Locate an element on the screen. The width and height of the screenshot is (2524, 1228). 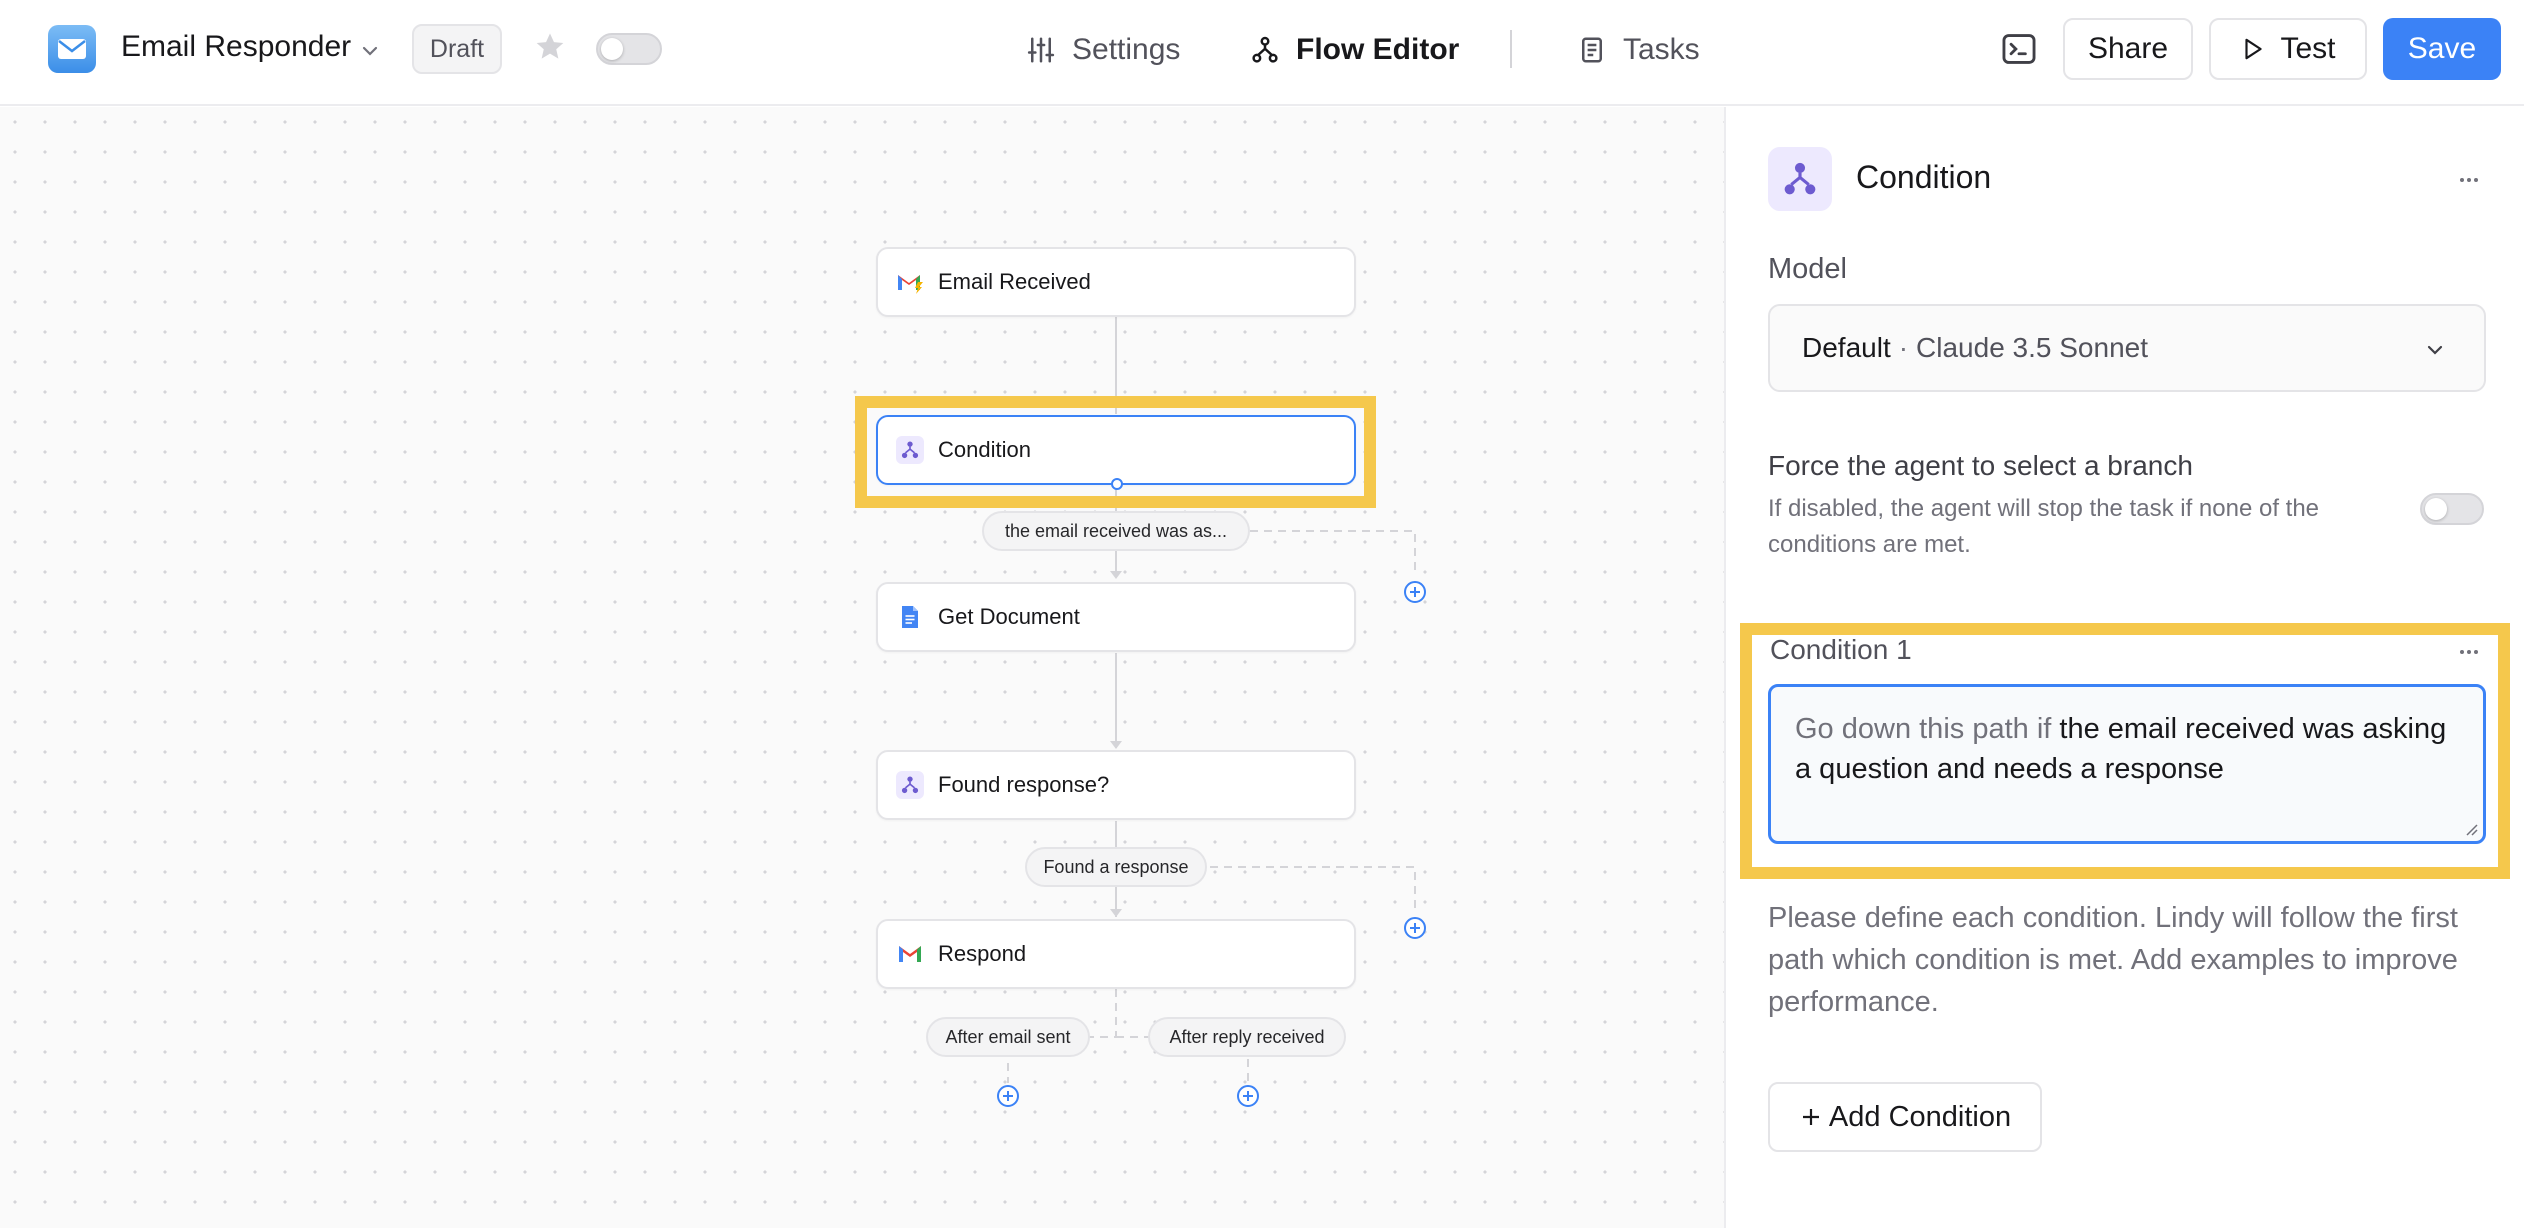
condition-prefix: Go down this path if is located at coordinates (1923, 729).